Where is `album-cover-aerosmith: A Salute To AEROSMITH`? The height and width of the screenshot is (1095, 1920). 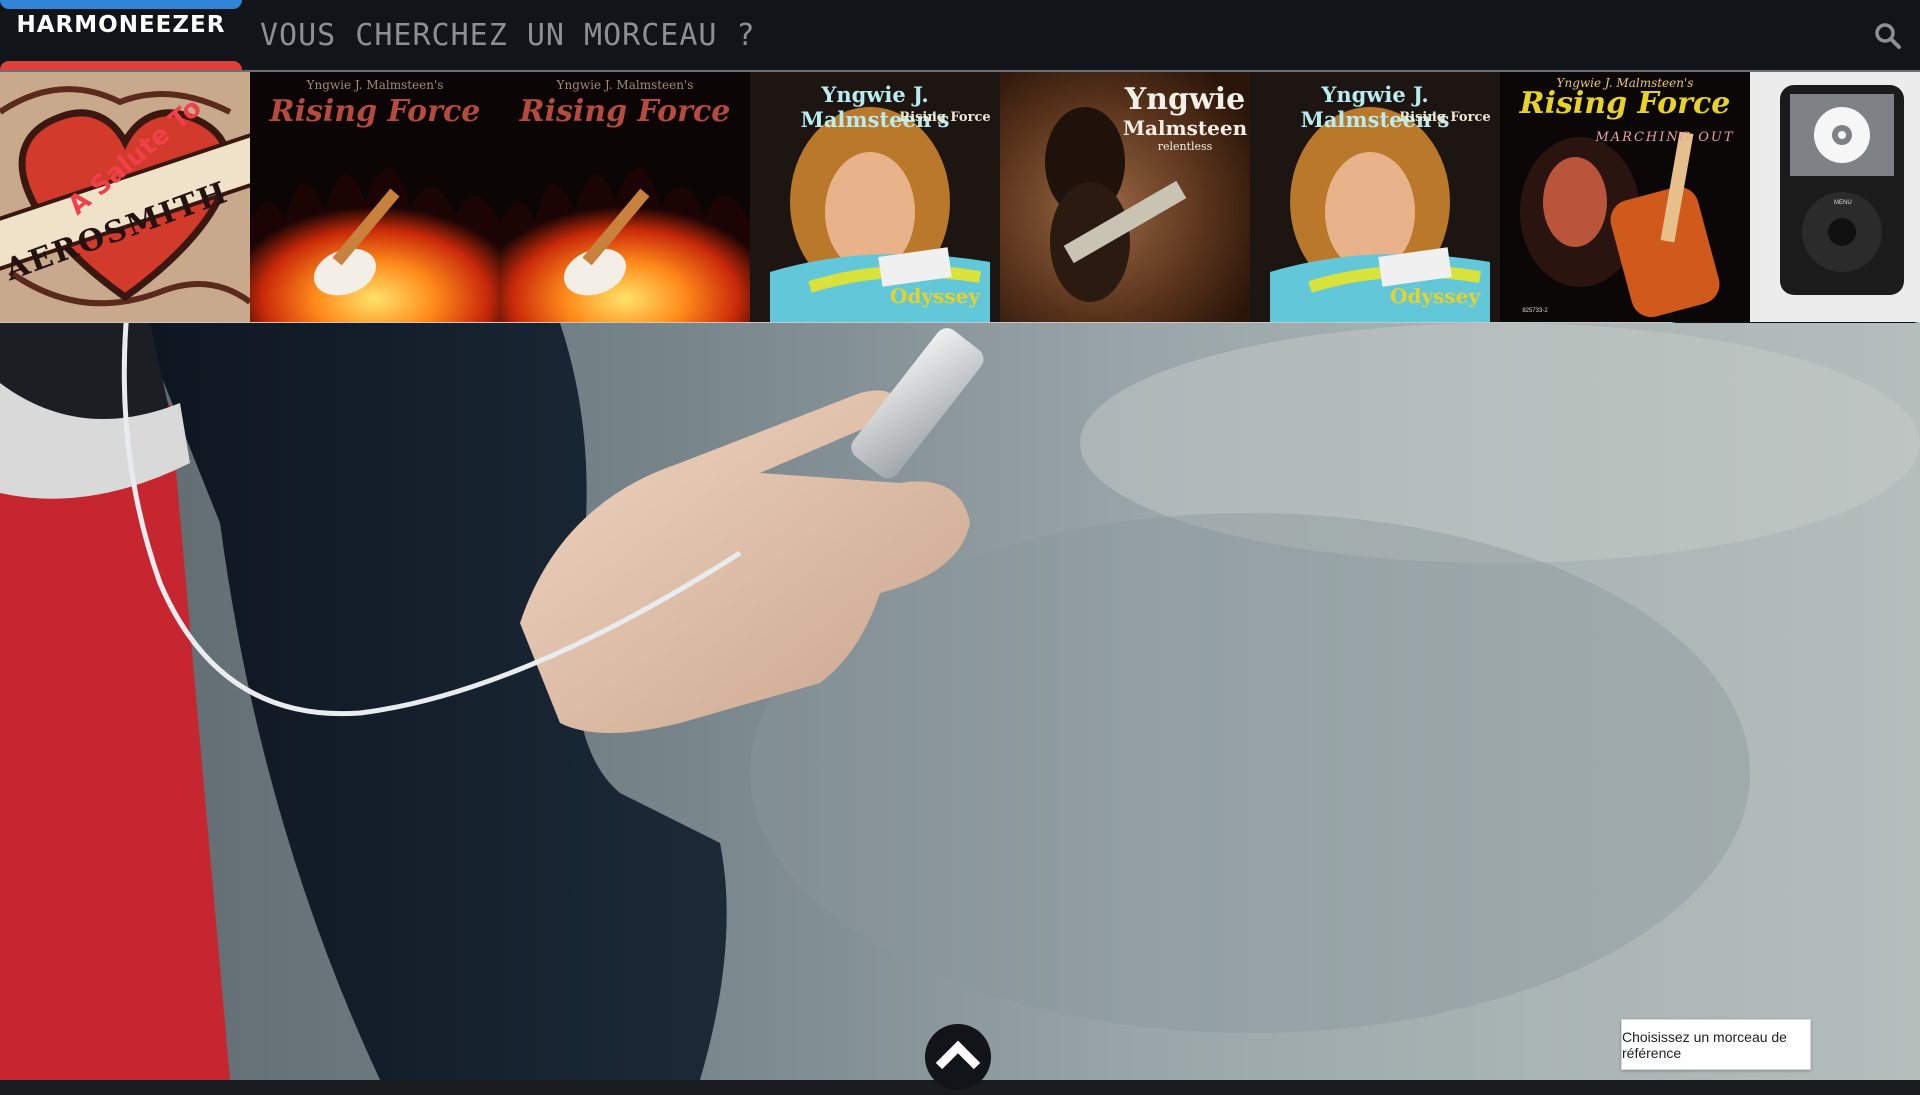
album-cover-aerosmith: A Salute To AEROSMITH is located at coordinates (125, 197).